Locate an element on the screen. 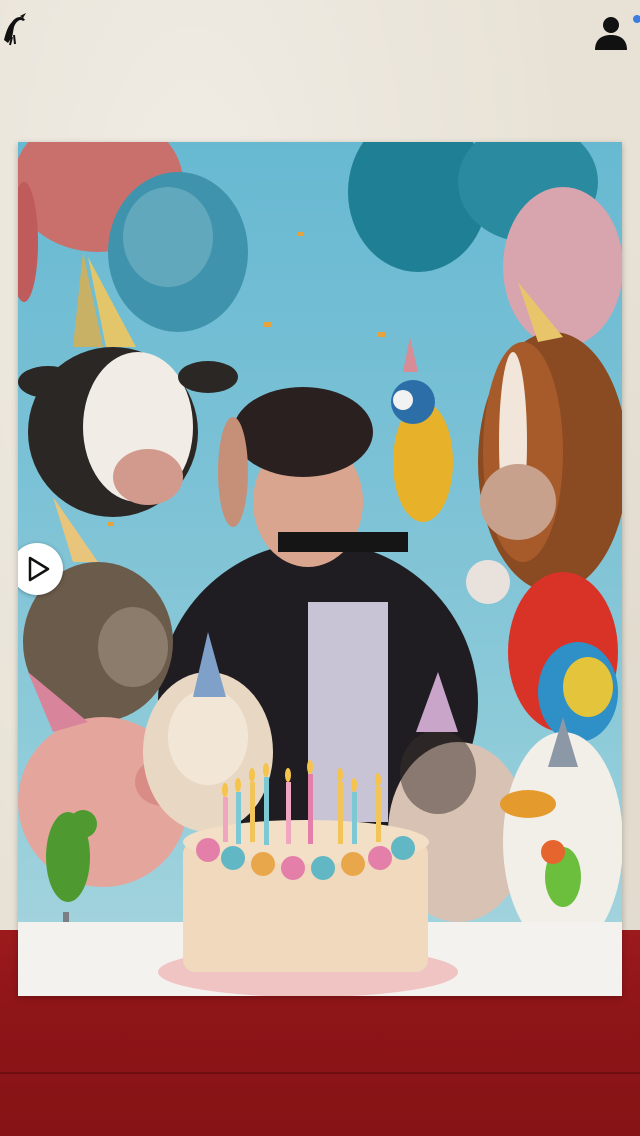  play-icon is located at coordinates (39, 569).